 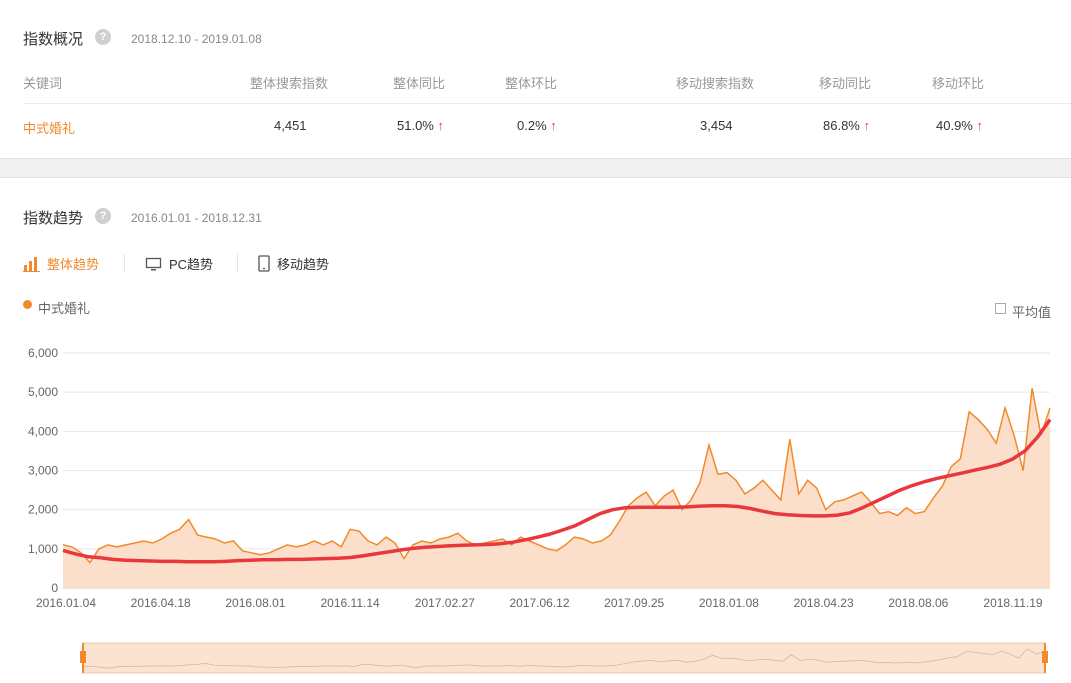 What do you see at coordinates (918, 603) in the screenshot?
I see `x-tick-label: 2018.08.06` at bounding box center [918, 603].